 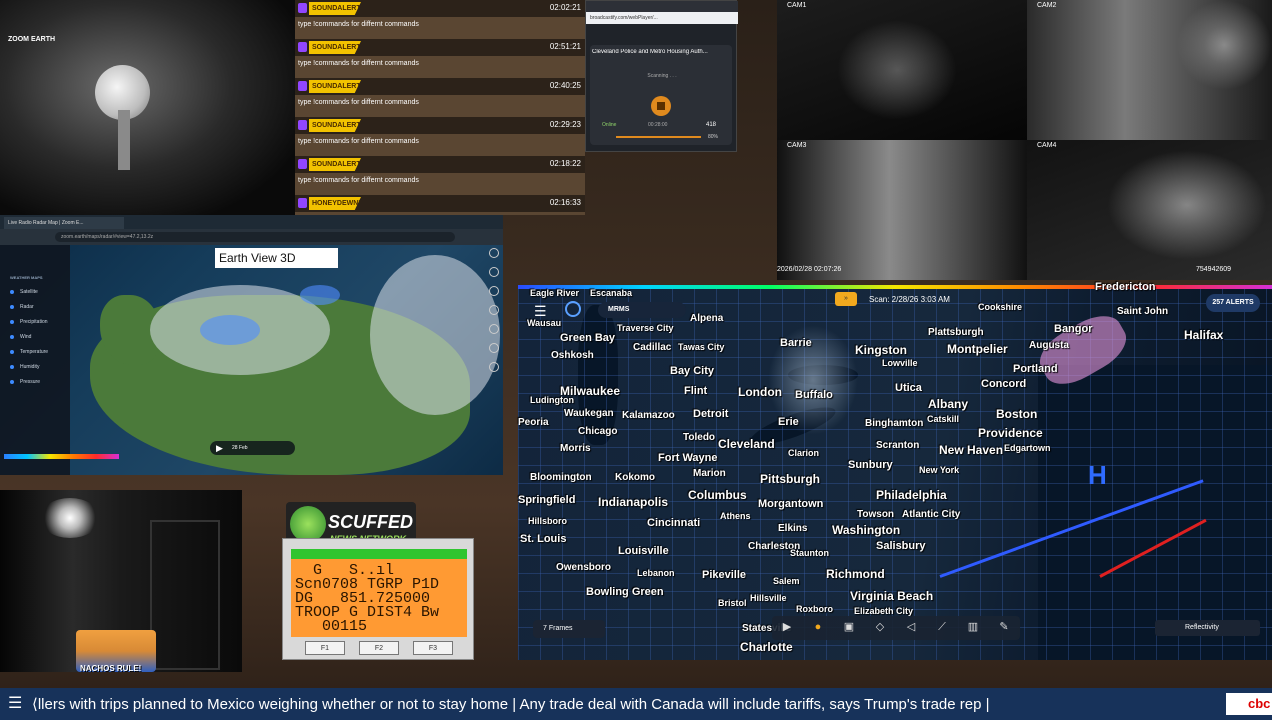 What do you see at coordinates (29, 352) in the screenshot?
I see `sidebar-item-temperature: Temperature` at bounding box center [29, 352].